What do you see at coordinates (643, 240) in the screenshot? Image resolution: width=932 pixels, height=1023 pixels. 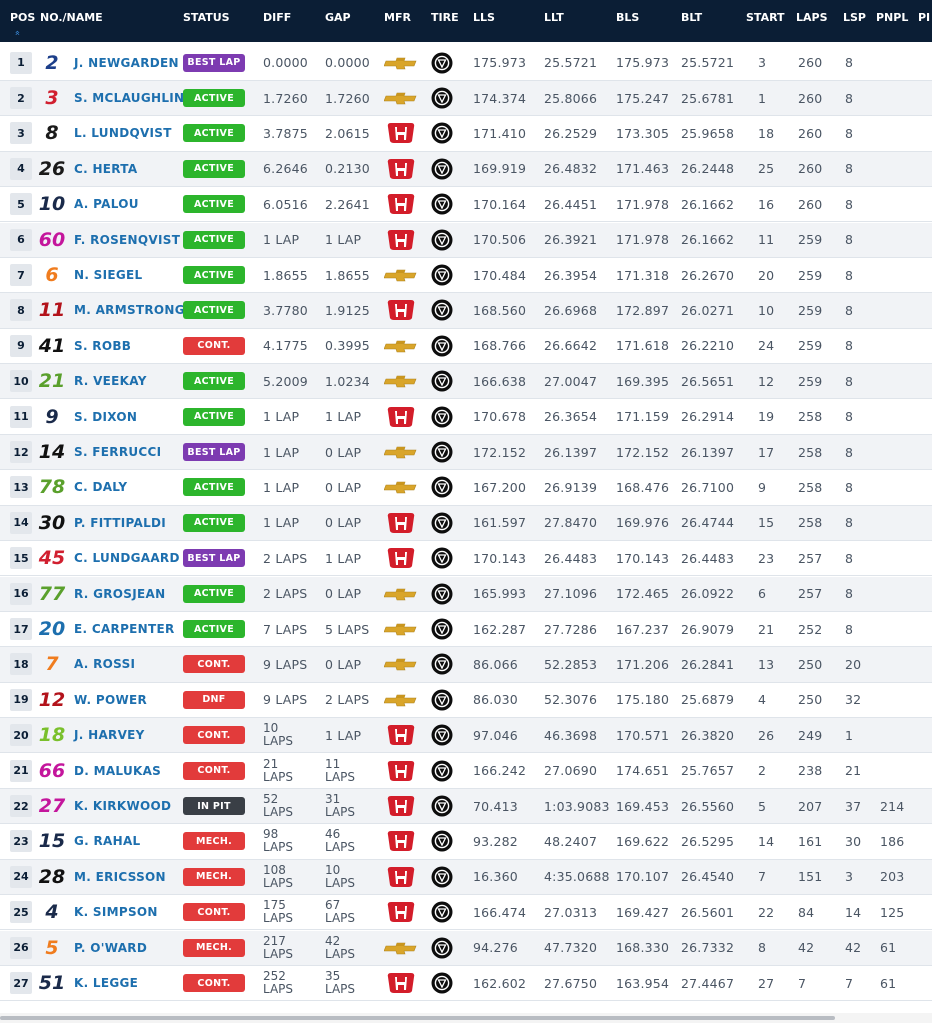 I see `bls-cell: 171.978` at bounding box center [643, 240].